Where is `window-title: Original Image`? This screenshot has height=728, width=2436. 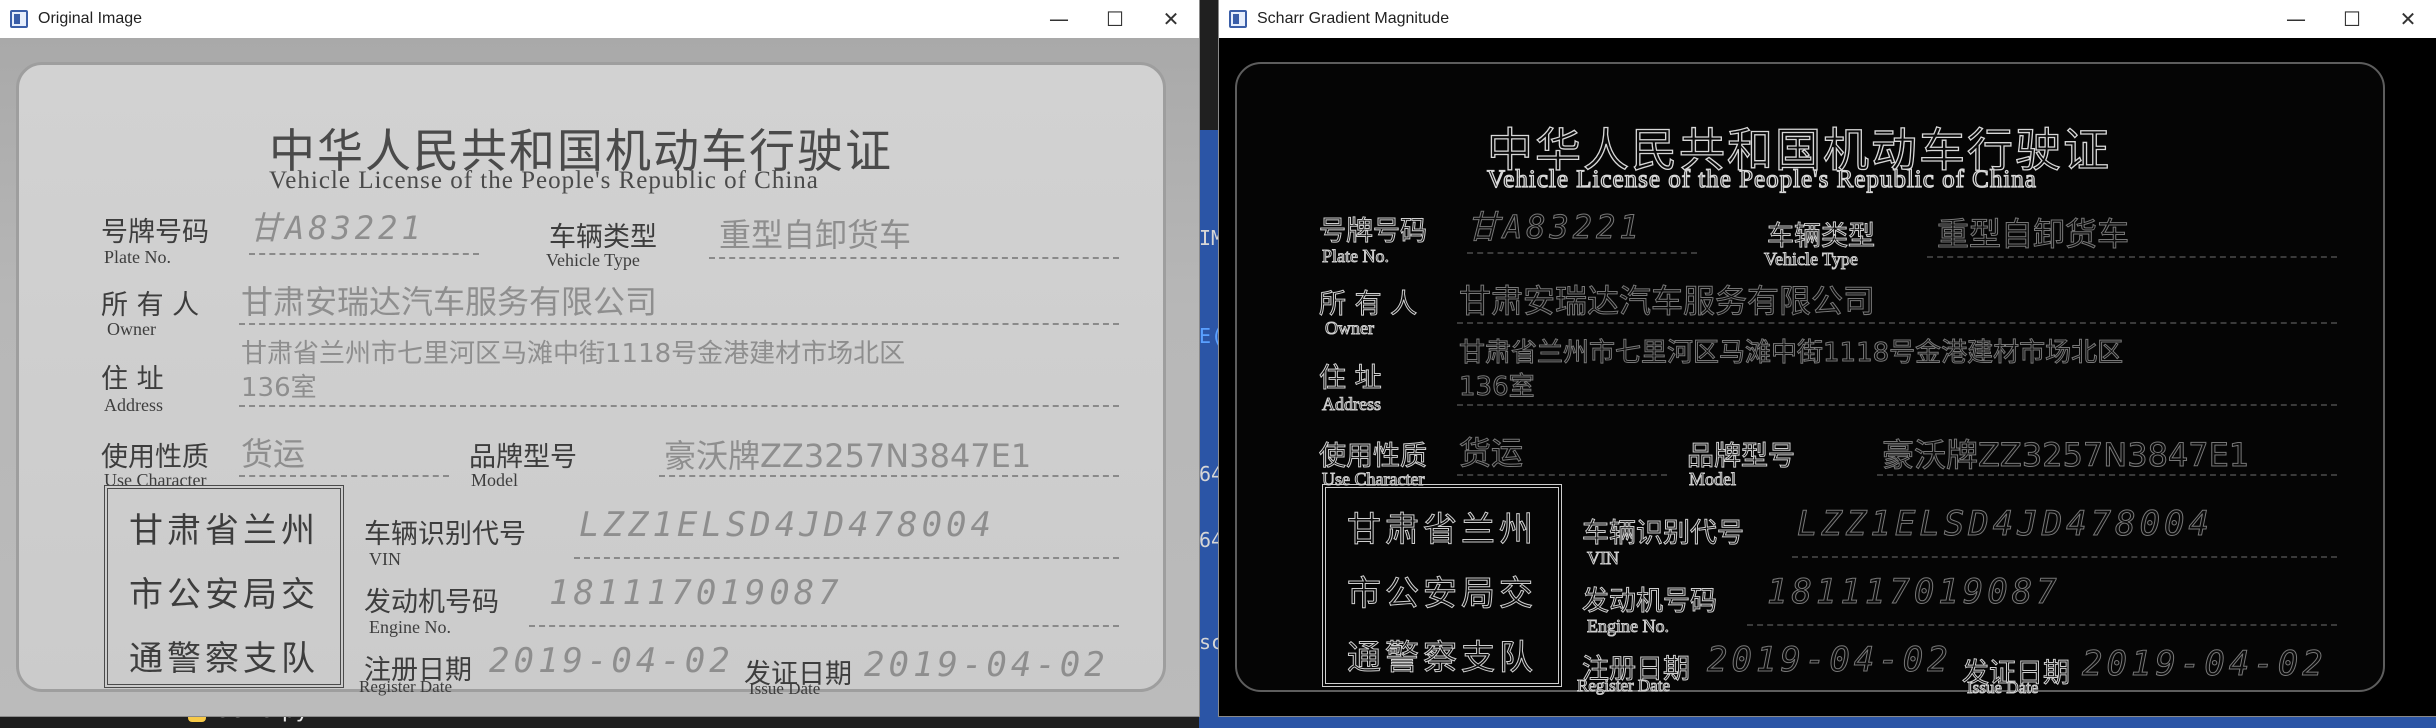
window-title: Original Image is located at coordinates (90, 18).